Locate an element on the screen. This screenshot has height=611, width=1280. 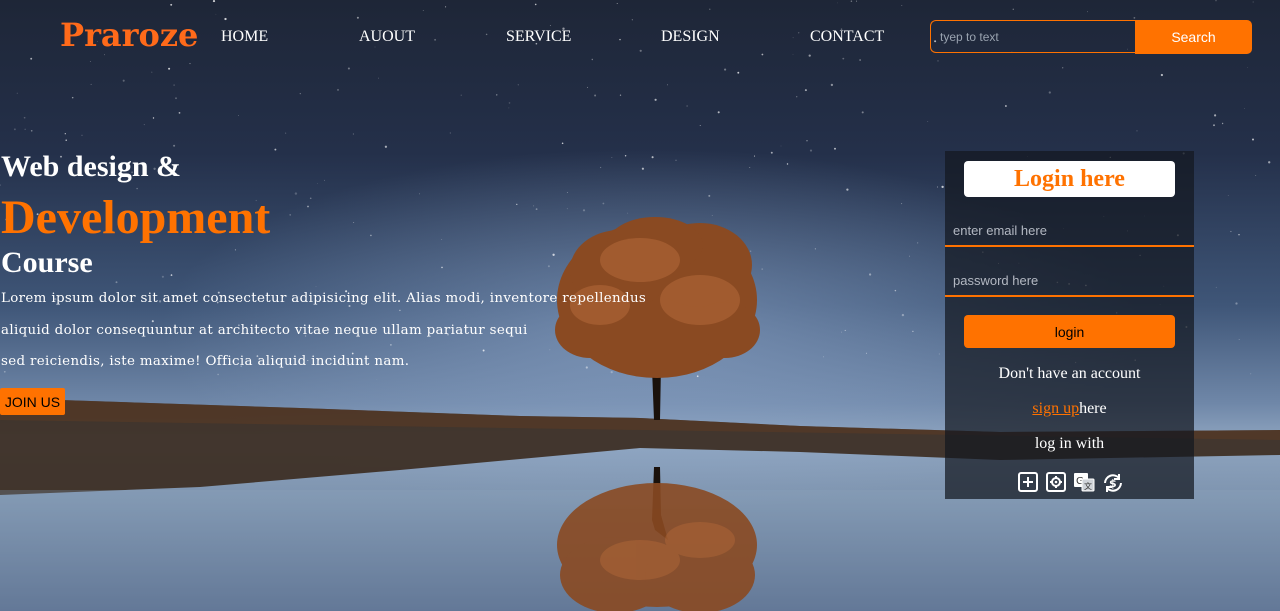
login-title: Login here is located at coordinates (1069, 179).